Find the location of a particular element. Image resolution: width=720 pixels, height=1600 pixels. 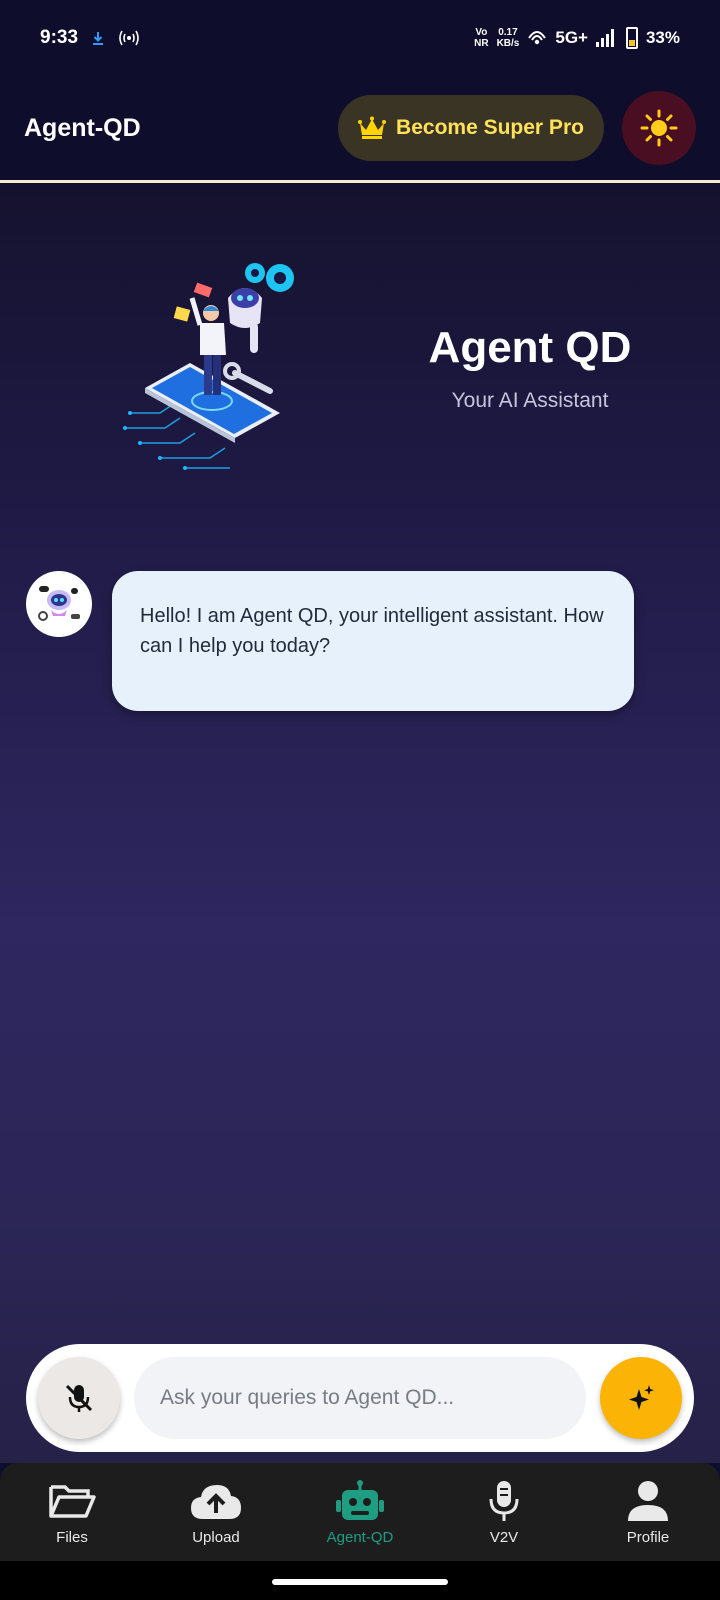

nav-item-v2v: V2V is located at coordinates (504, 1512).